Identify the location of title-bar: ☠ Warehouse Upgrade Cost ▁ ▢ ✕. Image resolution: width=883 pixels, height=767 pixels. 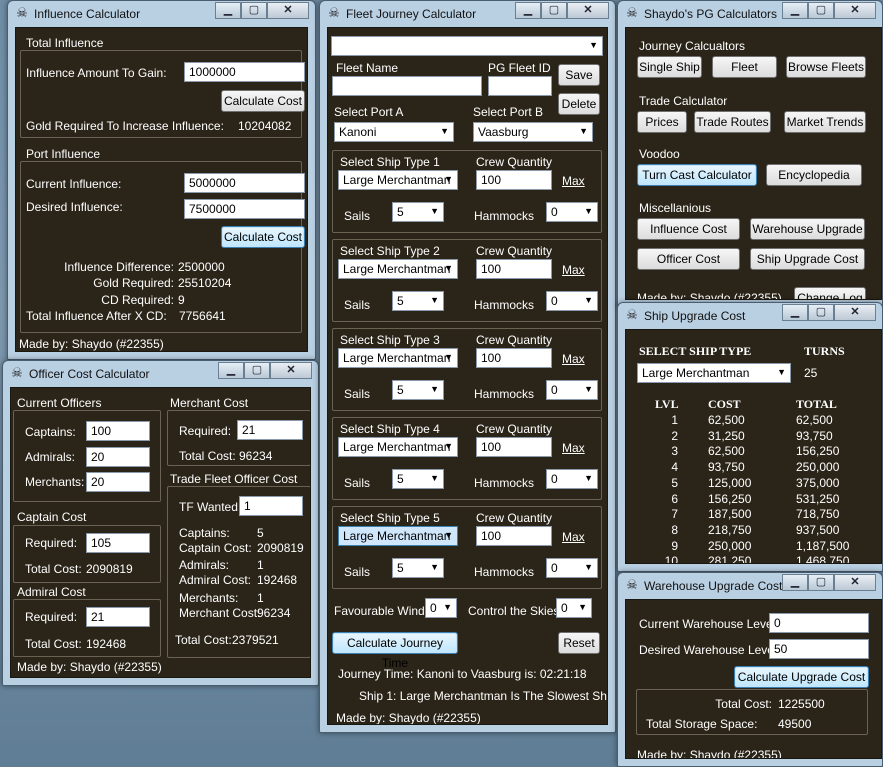
(750, 586).